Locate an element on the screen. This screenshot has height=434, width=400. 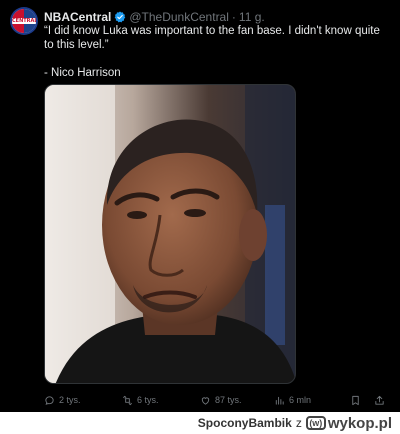
tweet-attribution: - Nico Harrison is located at coordinates (82, 73).